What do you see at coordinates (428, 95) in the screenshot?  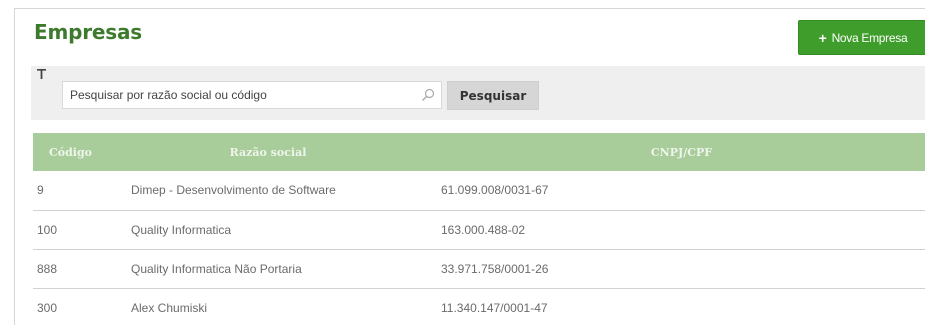 I see `search-icon` at bounding box center [428, 95].